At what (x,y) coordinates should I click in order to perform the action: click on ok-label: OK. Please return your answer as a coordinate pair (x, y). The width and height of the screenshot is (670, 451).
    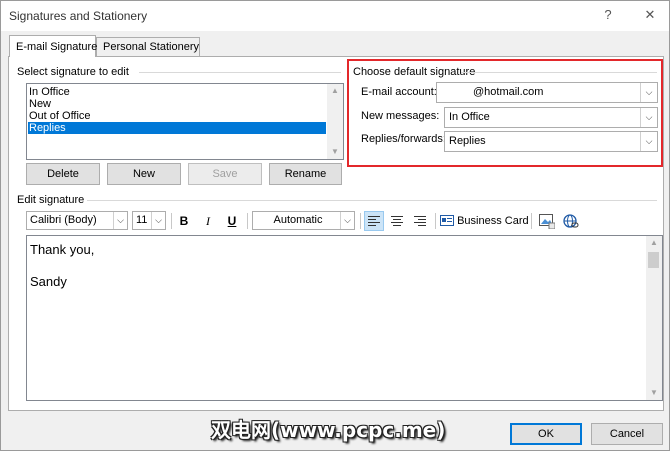
    Looking at the image, I should click on (546, 434).